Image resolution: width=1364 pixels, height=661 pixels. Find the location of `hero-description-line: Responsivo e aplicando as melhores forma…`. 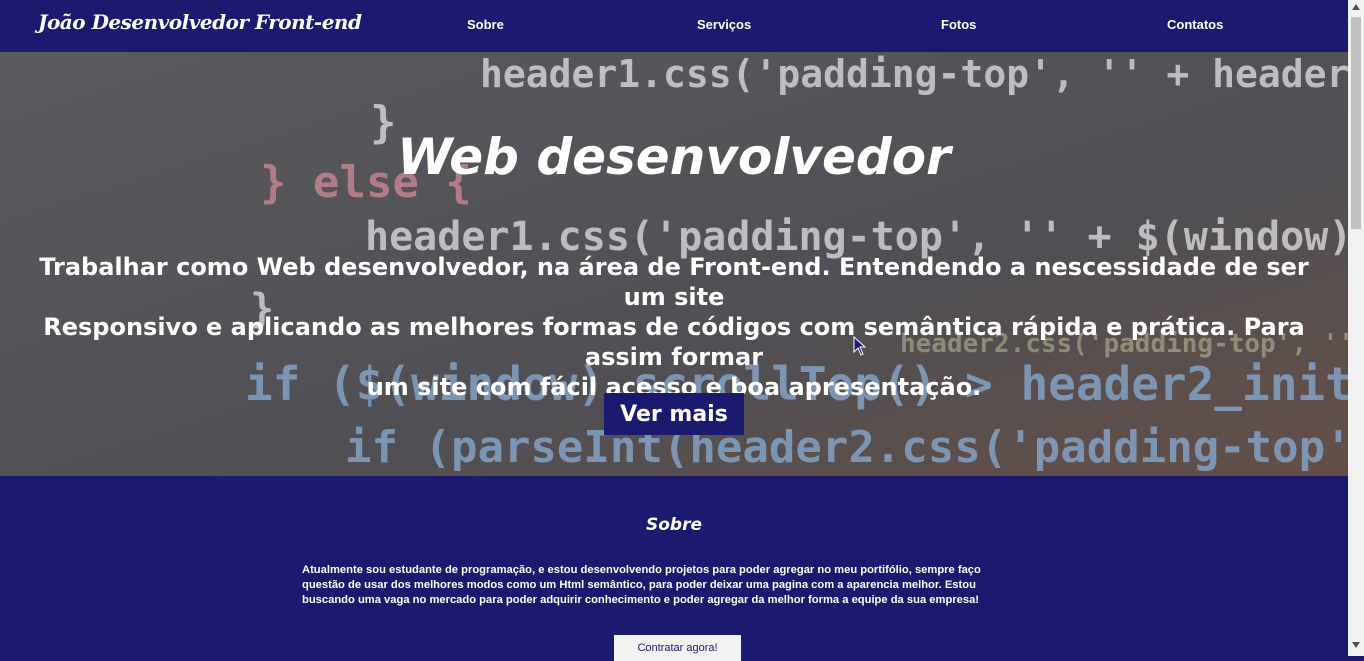

hero-description-line: Responsivo e aplicando as melhores forma… is located at coordinates (674, 342).